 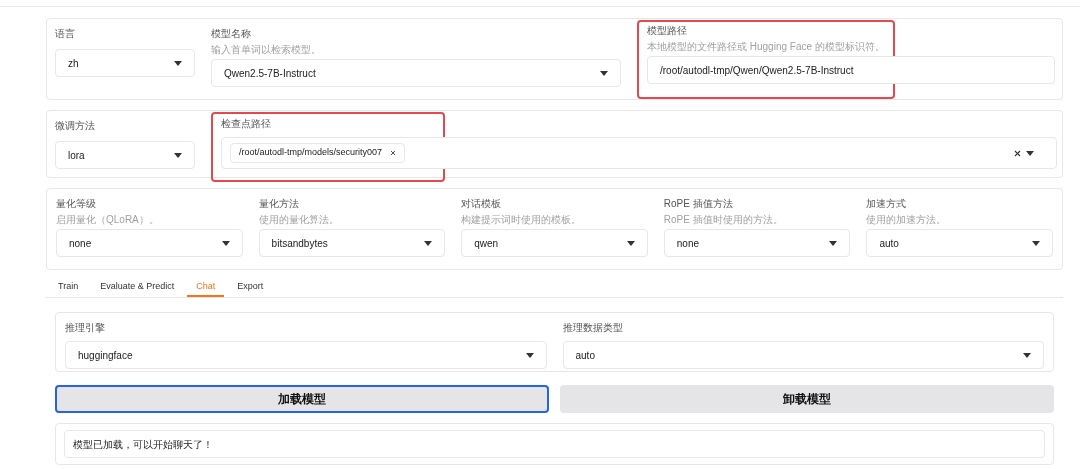 I want to click on dropdown: qwen, so click(x=554, y=243).